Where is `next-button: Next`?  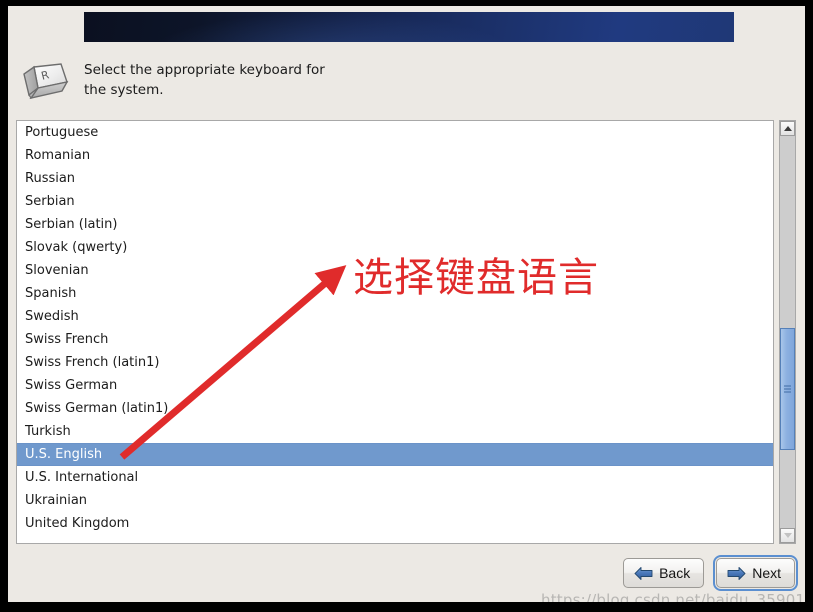 next-button: Next is located at coordinates (755, 573).